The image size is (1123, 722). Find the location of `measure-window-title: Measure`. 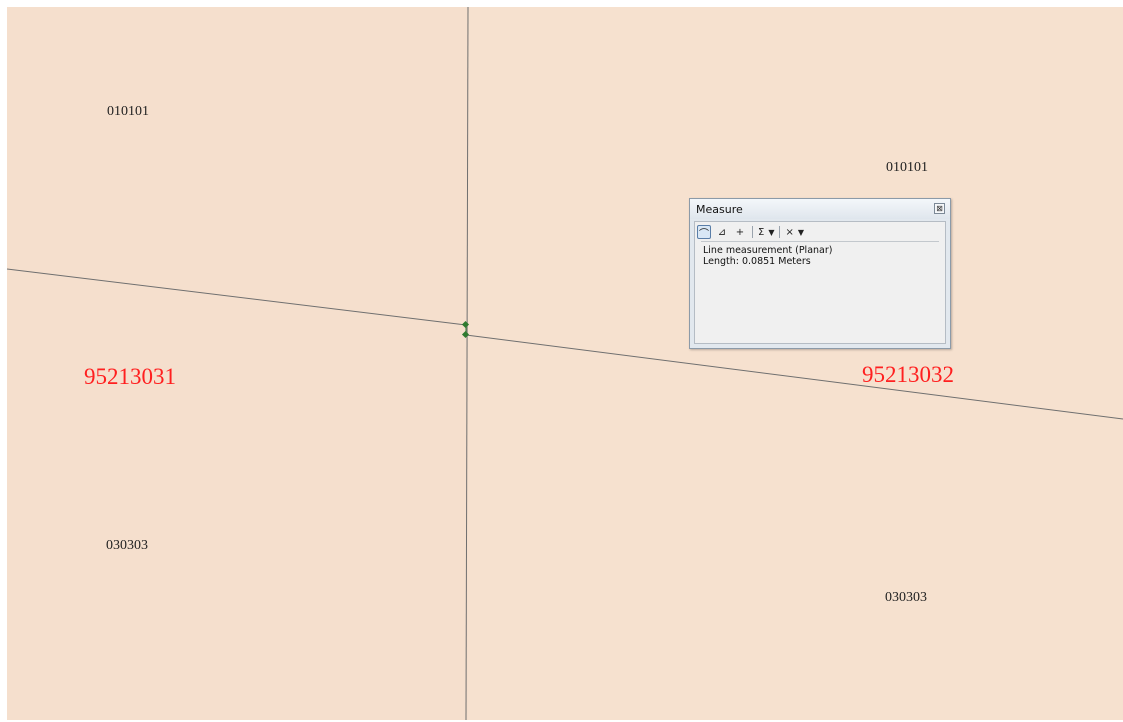

measure-window-title: Measure is located at coordinates (719, 209).